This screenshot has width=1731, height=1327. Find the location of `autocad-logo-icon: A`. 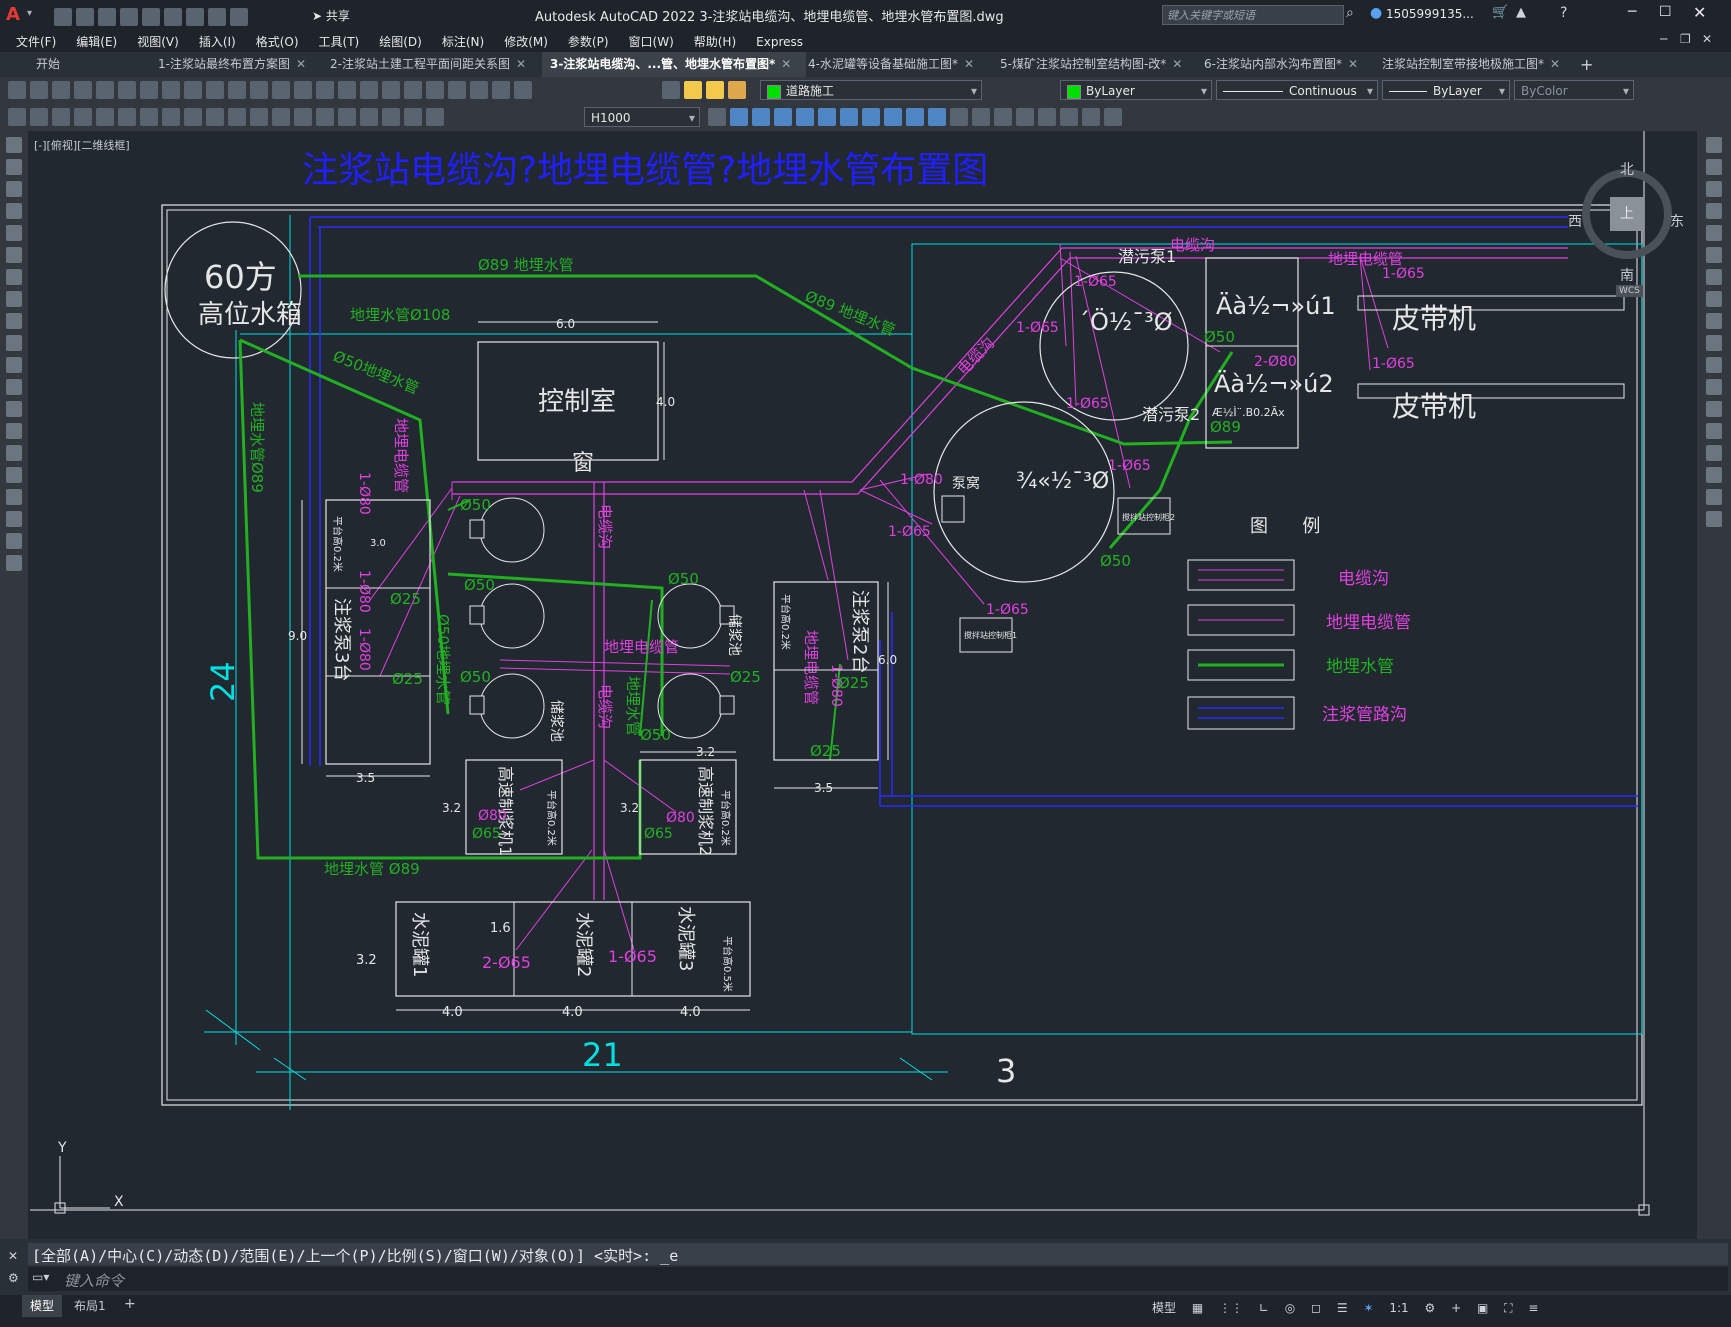

autocad-logo-icon: A is located at coordinates (16, 15).